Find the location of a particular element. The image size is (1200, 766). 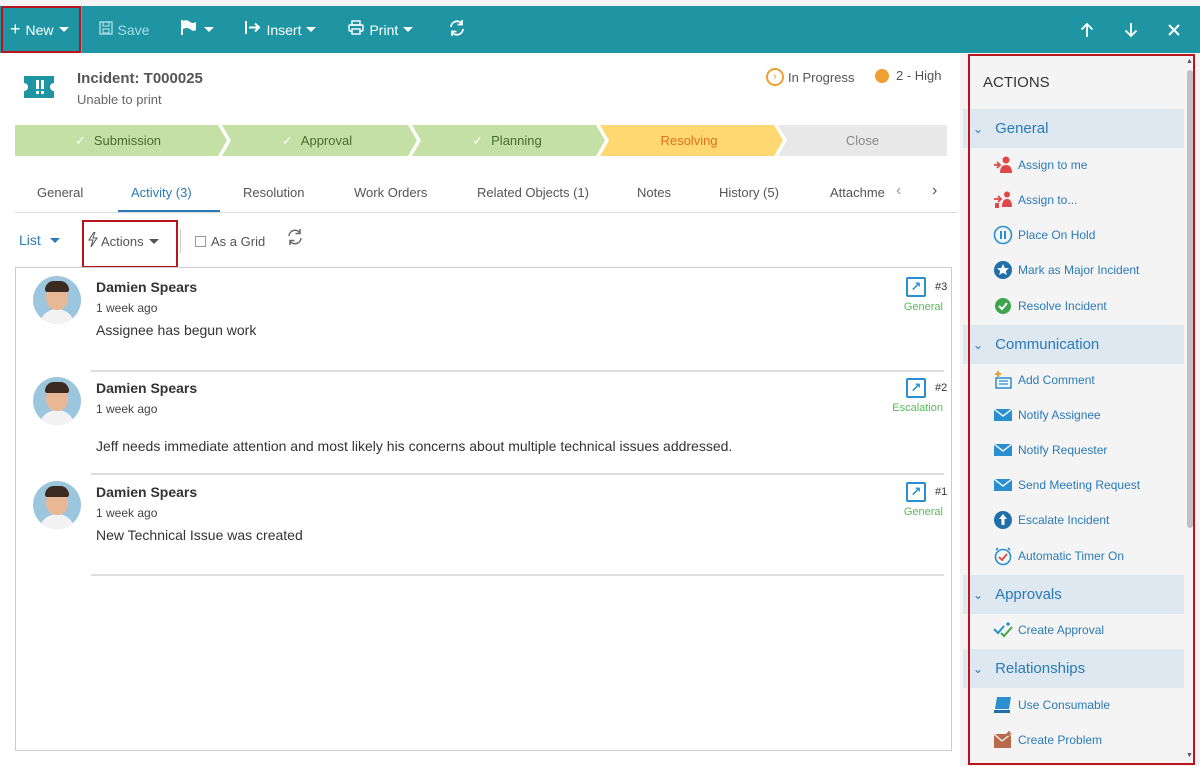

add-comment-action: Add Comment is located at coordinates (1044, 380).